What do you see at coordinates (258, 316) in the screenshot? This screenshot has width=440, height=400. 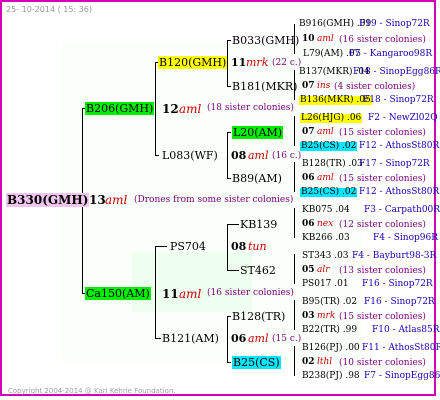 I see `gen3-node: B128(TR)` at bounding box center [258, 316].